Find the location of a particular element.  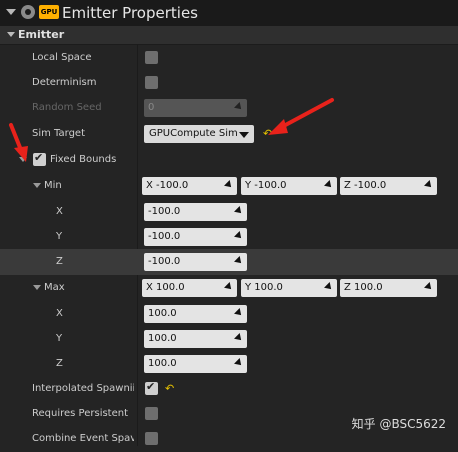

row-min-y: Y -100.0 is located at coordinates (229, 237).